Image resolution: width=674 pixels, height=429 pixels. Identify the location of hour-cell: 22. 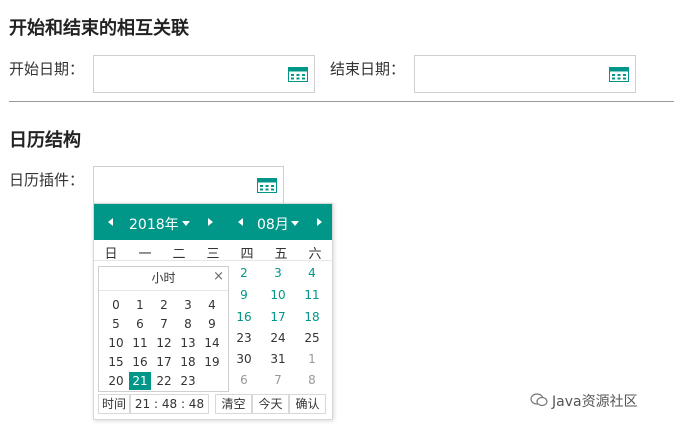
(164, 381).